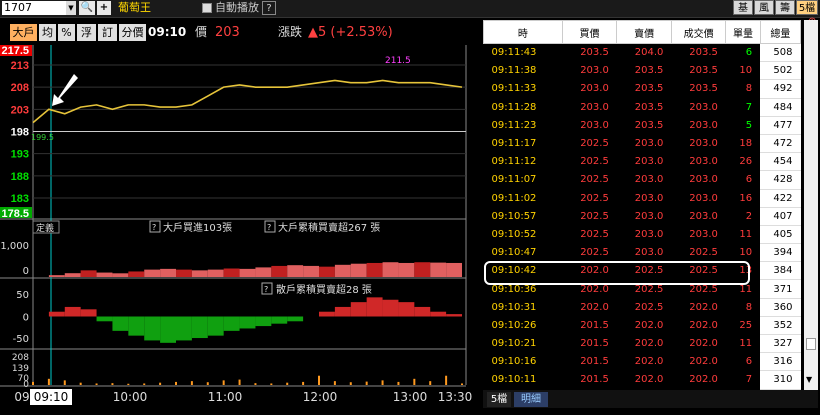 This screenshot has height=415, width=820. Describe the element at coordinates (20, 110) in the screenshot. I see `price-axis-label: 203` at that location.